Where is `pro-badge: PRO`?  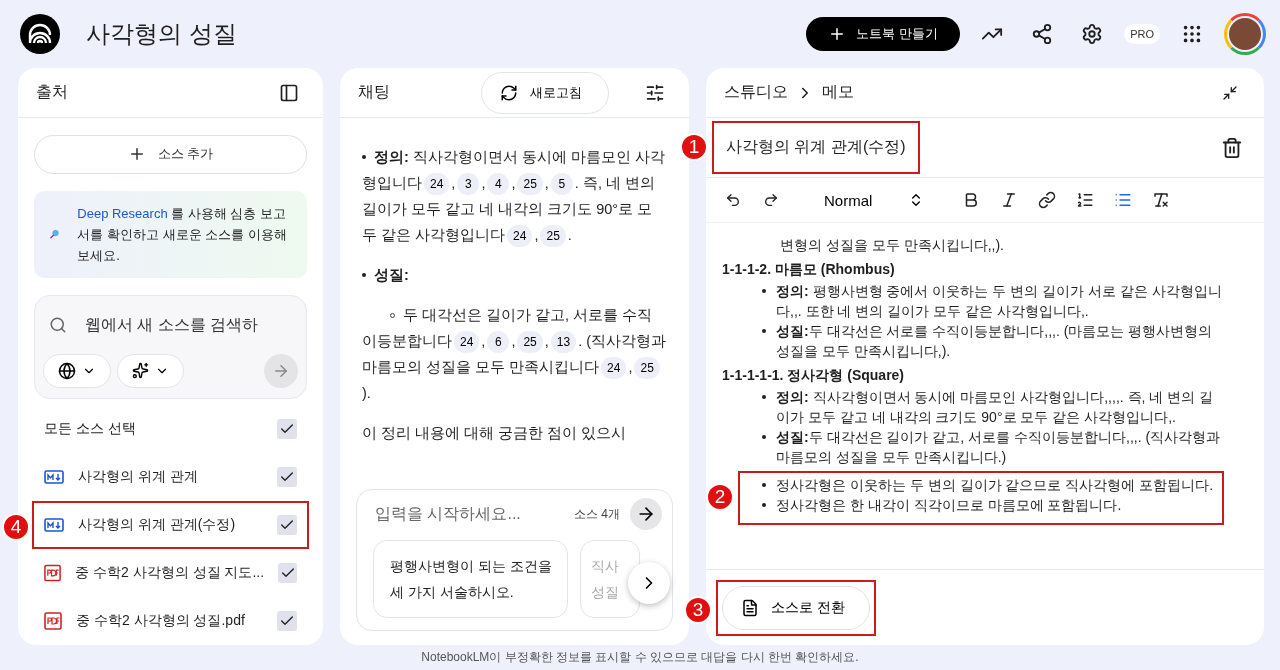
pro-badge: PRO is located at coordinates (1142, 34).